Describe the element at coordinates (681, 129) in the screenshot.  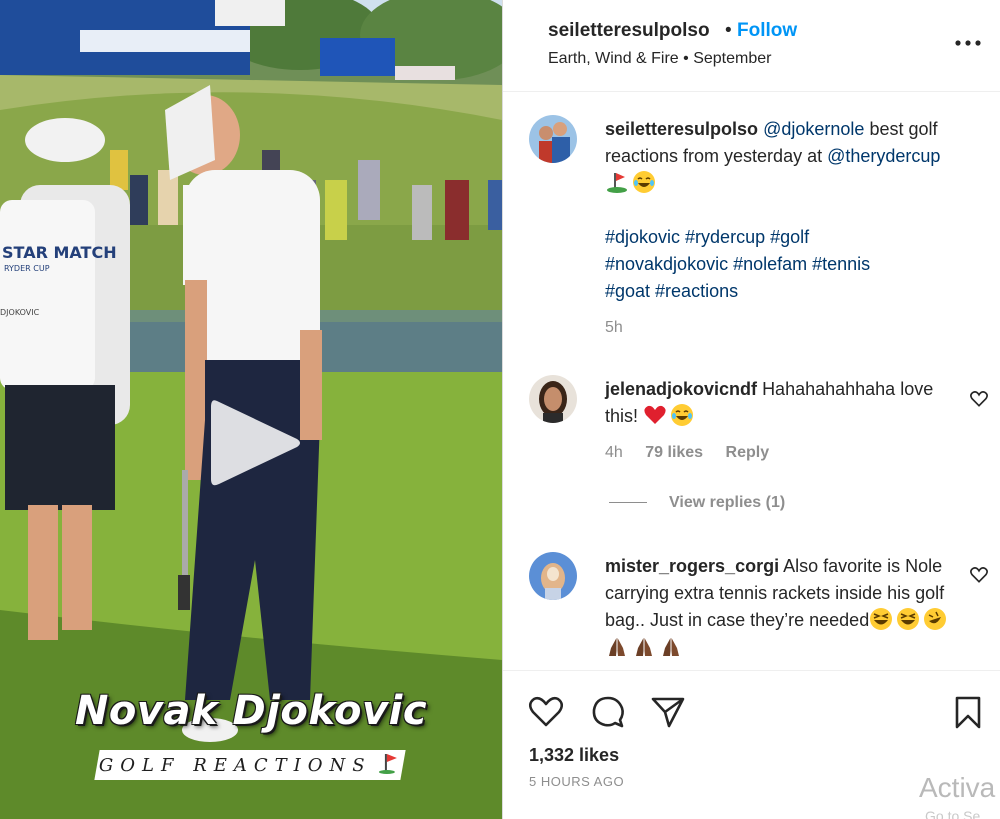
I see `caption-username: seiletteresulpolso` at that location.